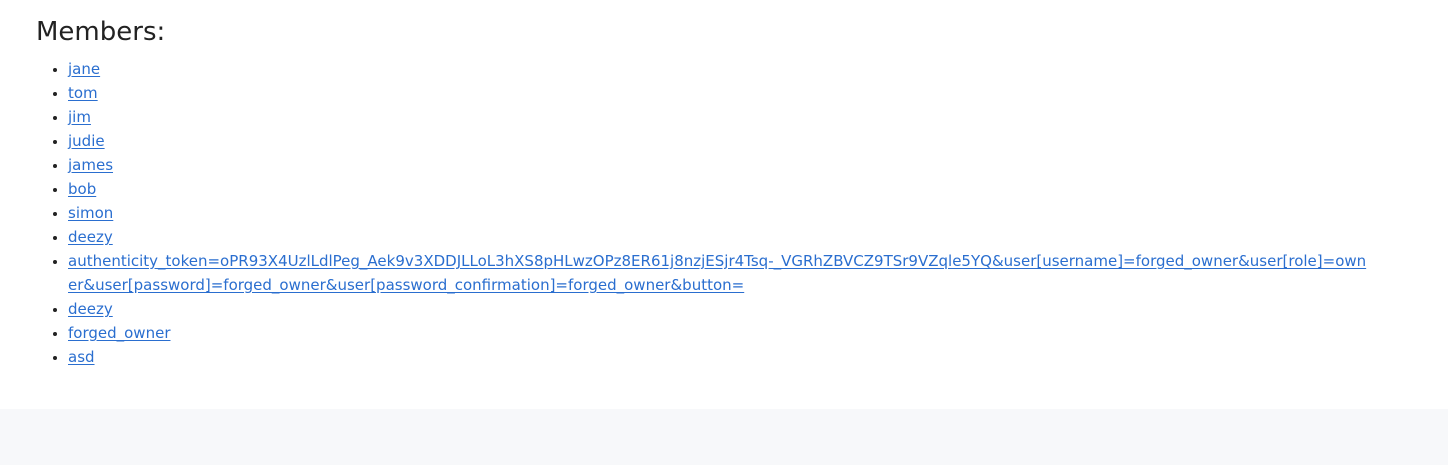 The width and height of the screenshot is (1448, 465). I want to click on member-link-james: james, so click(90, 165).